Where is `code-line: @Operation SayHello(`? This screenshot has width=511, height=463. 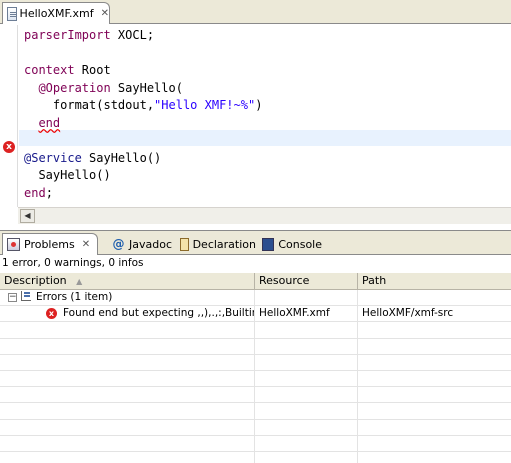 code-line: @Operation SayHello( is located at coordinates (264, 89).